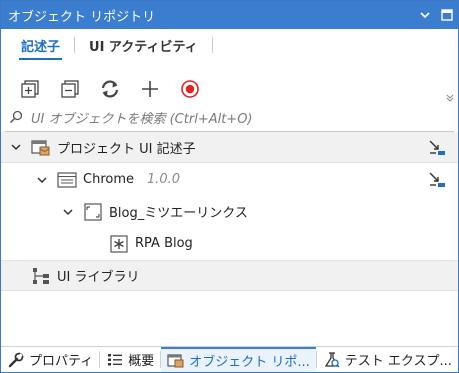 Image resolution: width=459 pixels, height=373 pixels. What do you see at coordinates (110, 89) in the screenshot?
I see `refresh-icon` at bounding box center [110, 89].